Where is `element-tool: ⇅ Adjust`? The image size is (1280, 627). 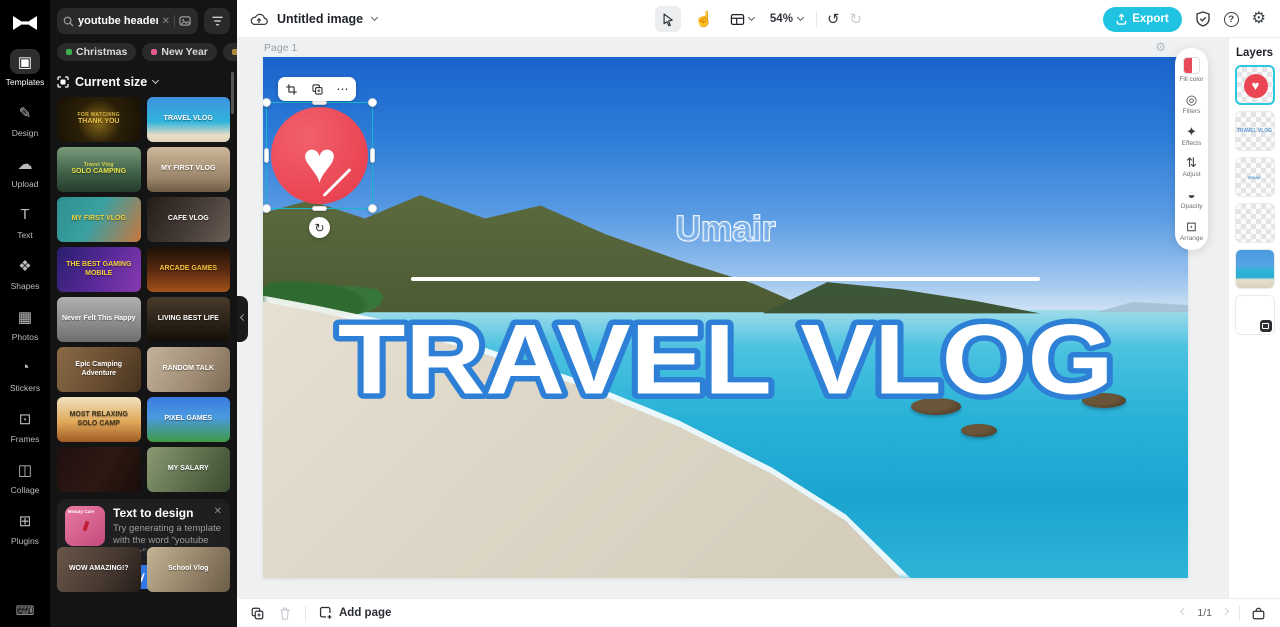
element-tool: ⇅ Adjust is located at coordinates (1192, 167).